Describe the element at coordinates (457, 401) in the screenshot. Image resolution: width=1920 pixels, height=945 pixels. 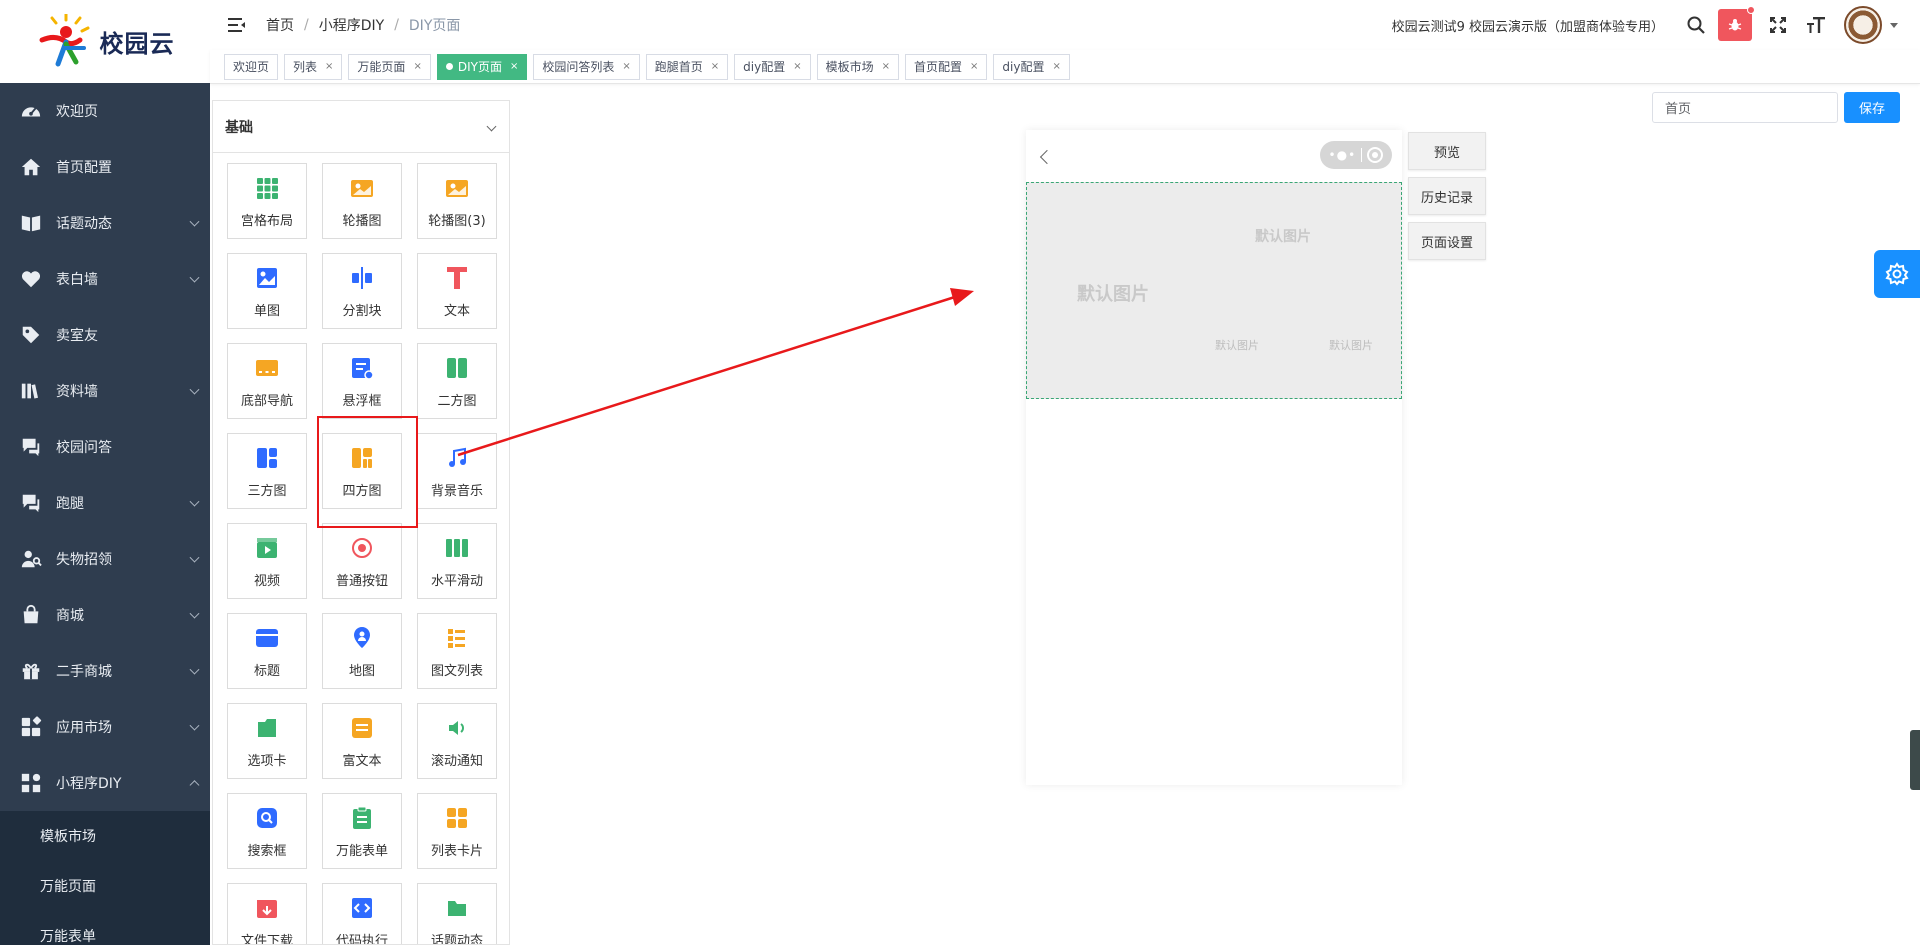
I see `component-label: 二方图` at that location.